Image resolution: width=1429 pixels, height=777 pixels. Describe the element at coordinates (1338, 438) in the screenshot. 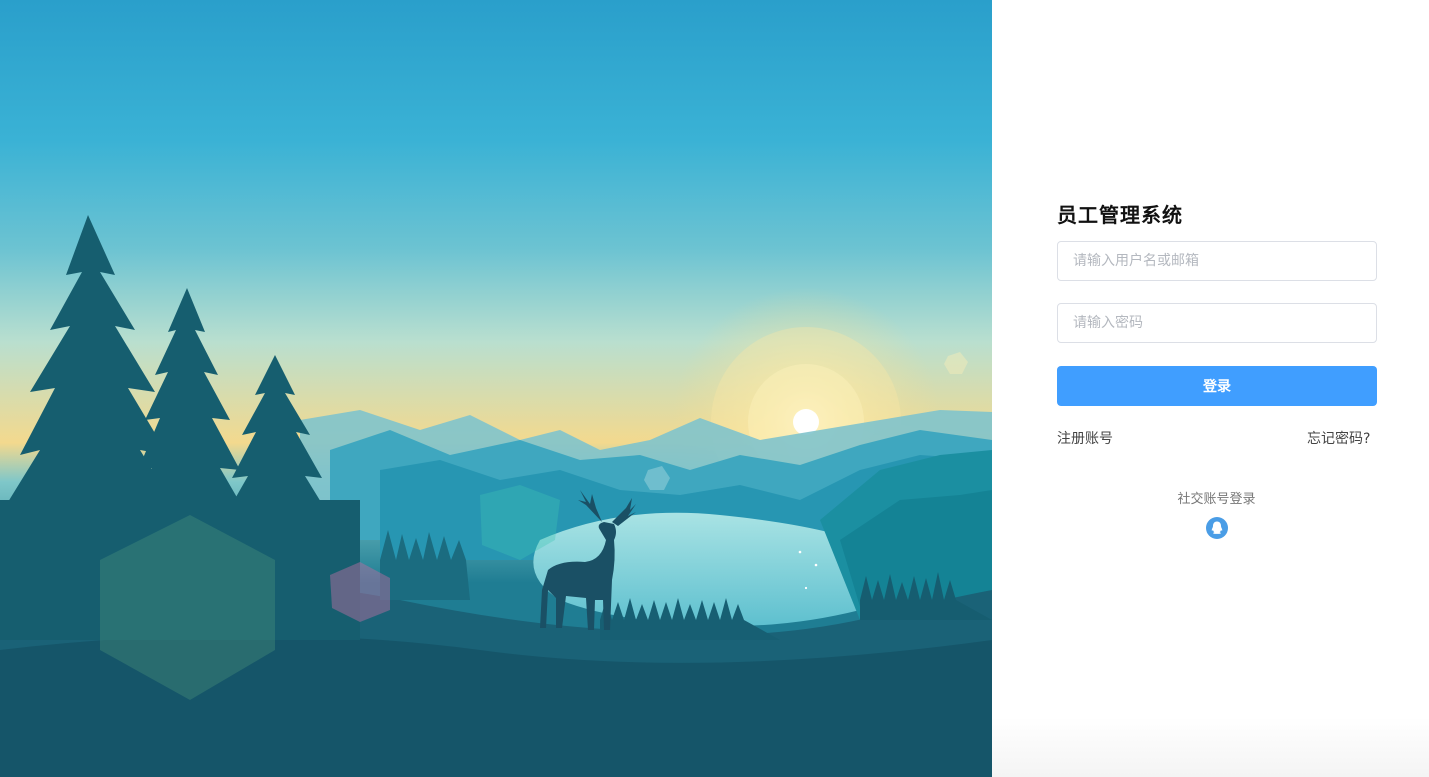

I see `forgot-password-link: 忘记密码?` at that location.